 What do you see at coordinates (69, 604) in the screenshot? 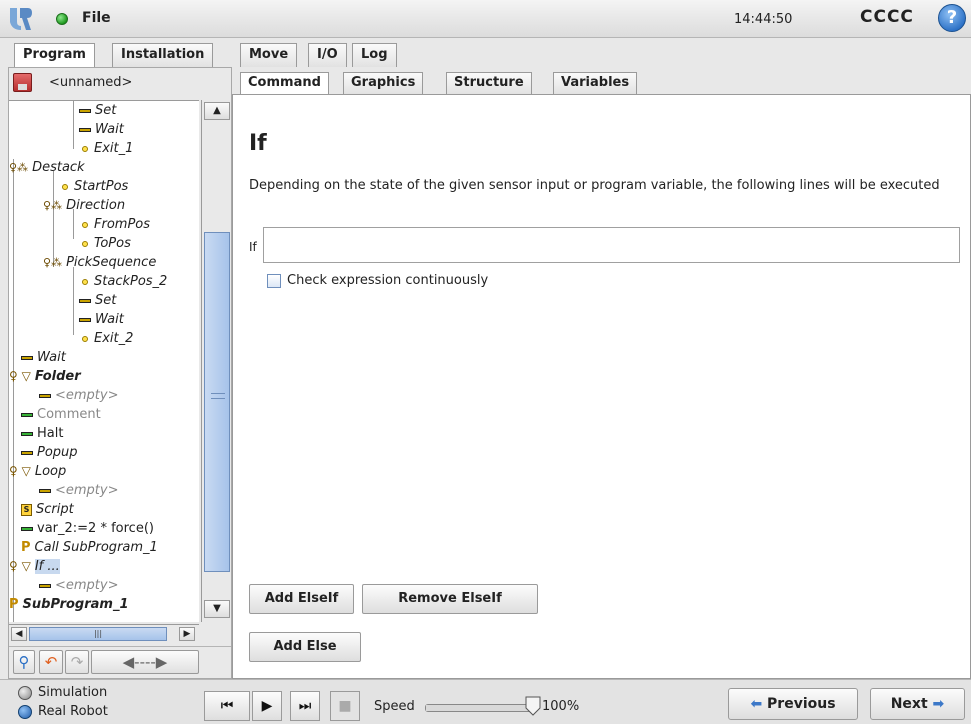
I see `tree-node: P SubProgram_1` at bounding box center [69, 604].